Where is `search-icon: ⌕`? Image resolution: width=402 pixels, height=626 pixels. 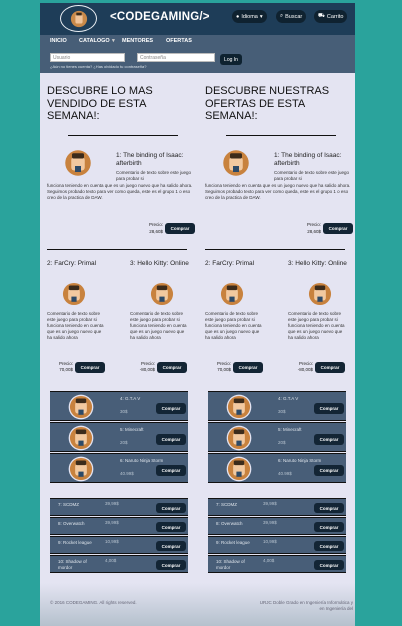
search-icon: ⌕ is located at coordinates (282, 16).